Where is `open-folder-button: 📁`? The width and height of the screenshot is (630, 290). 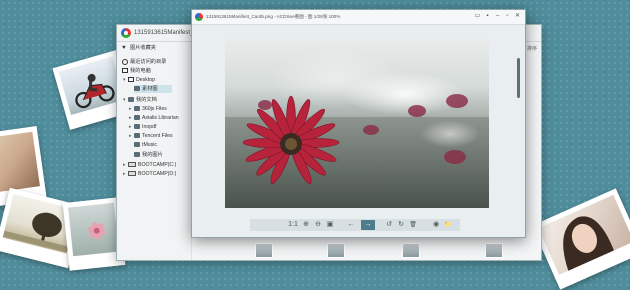 open-folder-button: 📁 is located at coordinates (448, 225).